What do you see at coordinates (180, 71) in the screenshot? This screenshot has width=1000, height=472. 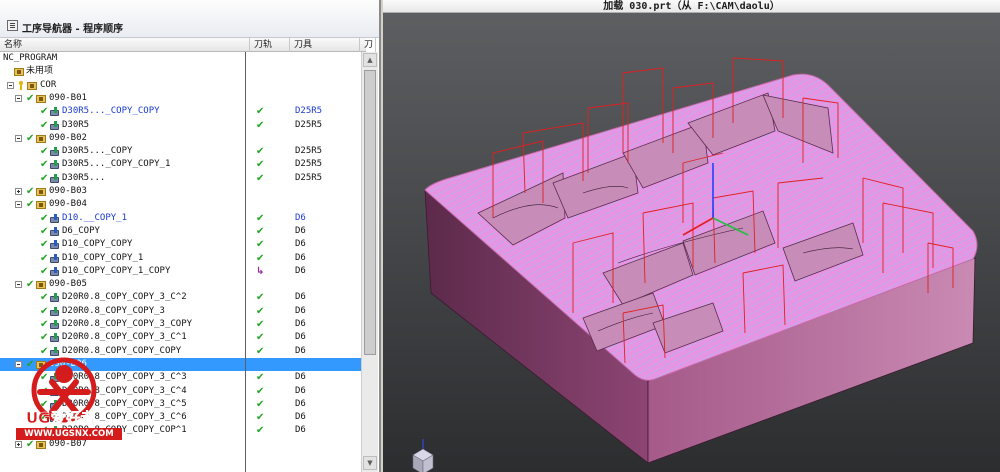 I see `tree-row: 未用项` at bounding box center [180, 71].